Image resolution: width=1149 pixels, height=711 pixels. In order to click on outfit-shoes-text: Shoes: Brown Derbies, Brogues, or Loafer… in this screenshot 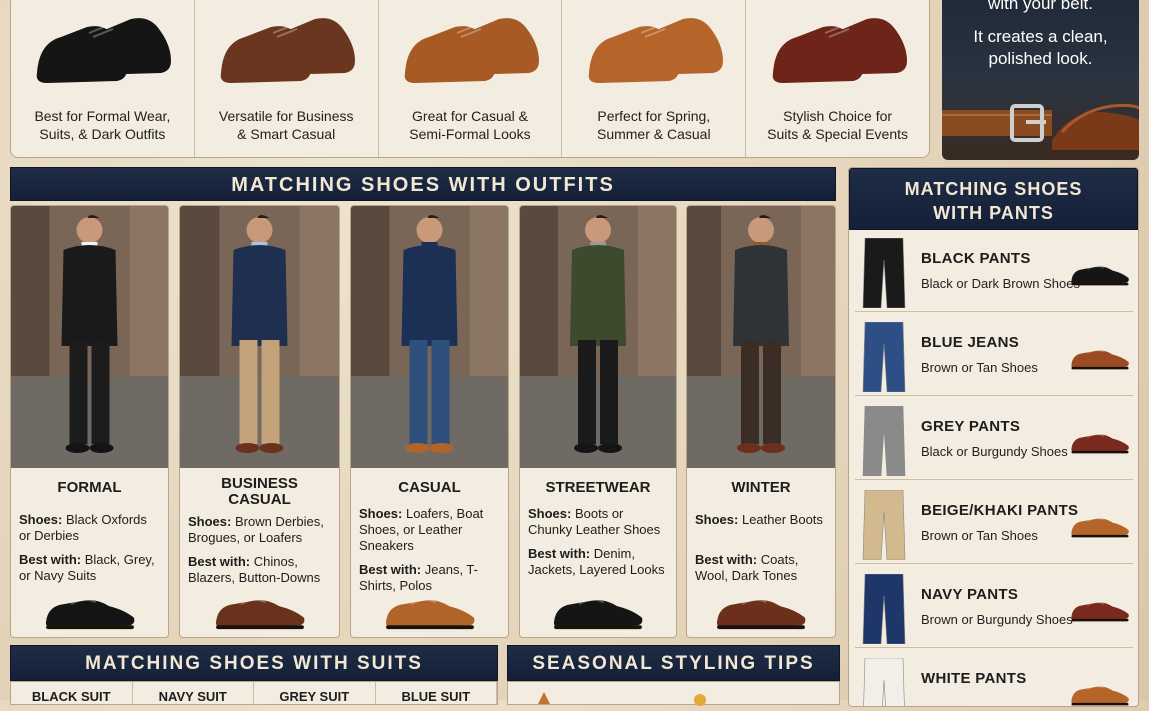, I will do `click(259, 530)`.